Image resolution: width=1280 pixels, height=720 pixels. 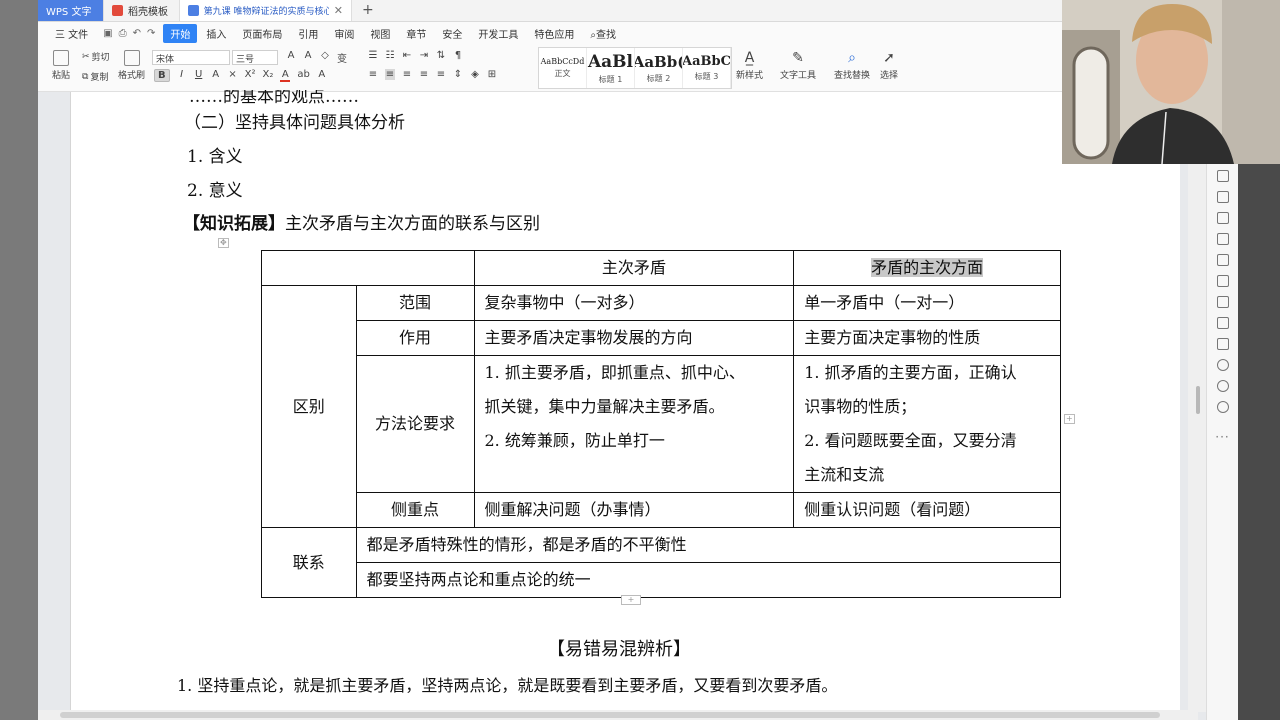 What do you see at coordinates (303, 75) in the screenshot?
I see `highlight-icon: ab` at bounding box center [303, 75].